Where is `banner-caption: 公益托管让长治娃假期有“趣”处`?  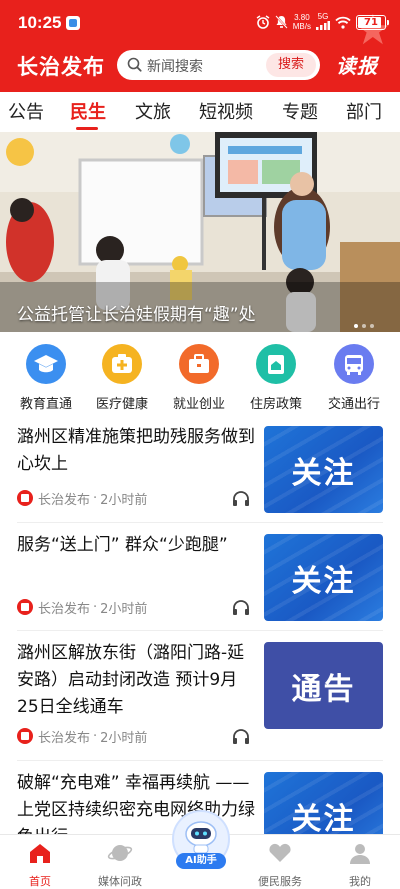 banner-caption: 公益托管让长治娃假期有“趣”处 is located at coordinates (136, 315).